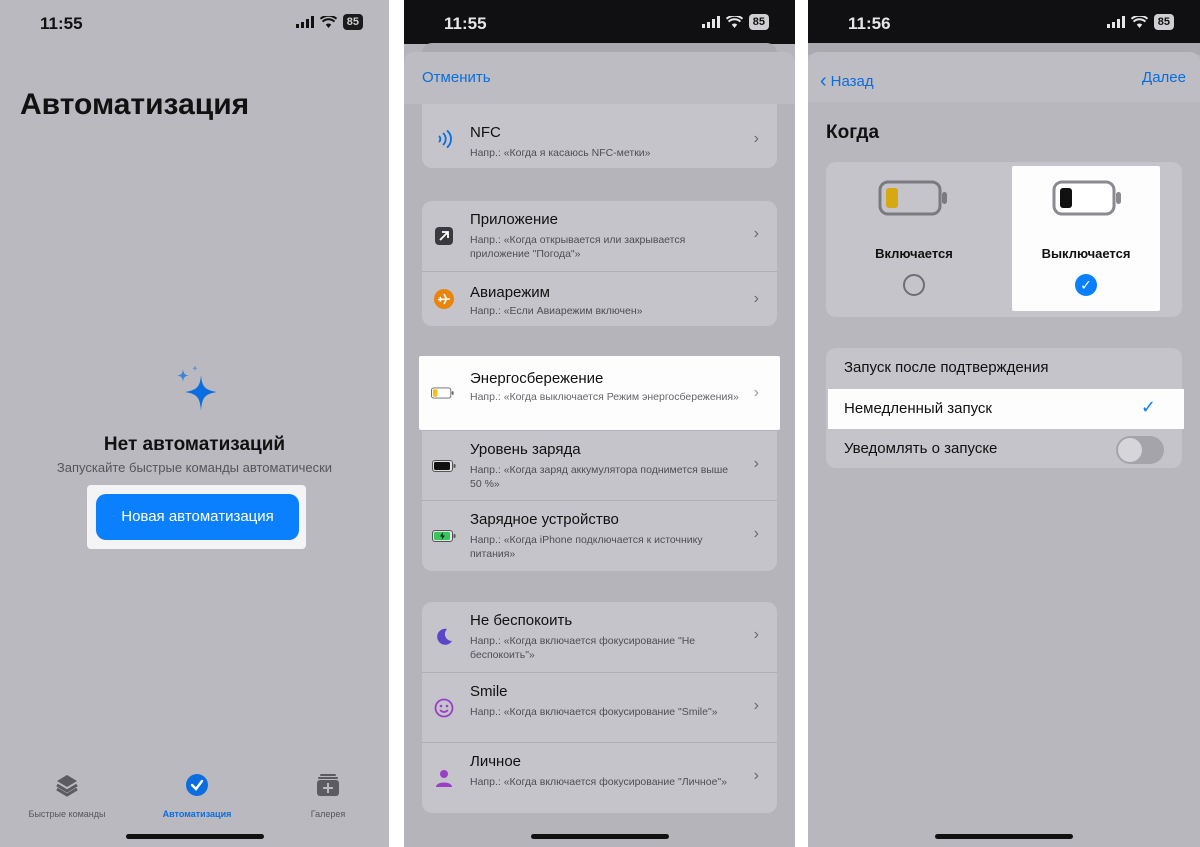 This screenshot has height=847, width=1200. I want to click on tab-label: Быстрые команды, so click(67, 814).